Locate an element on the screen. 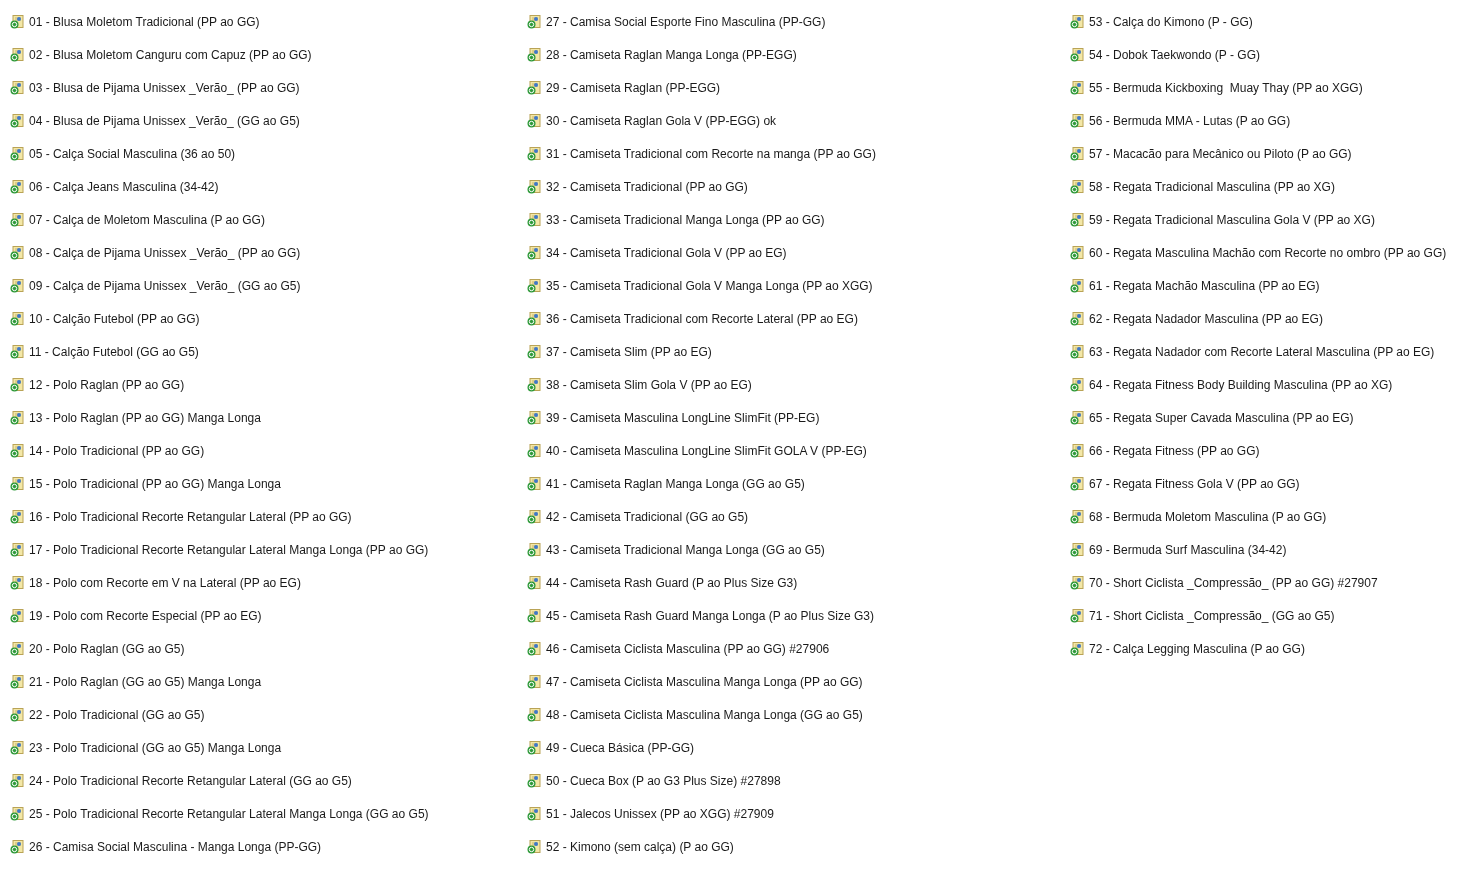 The width and height of the screenshot is (1476, 872). file-item: 02 - Blusa Moletom Canguru com Capuz (PP ao GG) is located at coordinates (161, 54).